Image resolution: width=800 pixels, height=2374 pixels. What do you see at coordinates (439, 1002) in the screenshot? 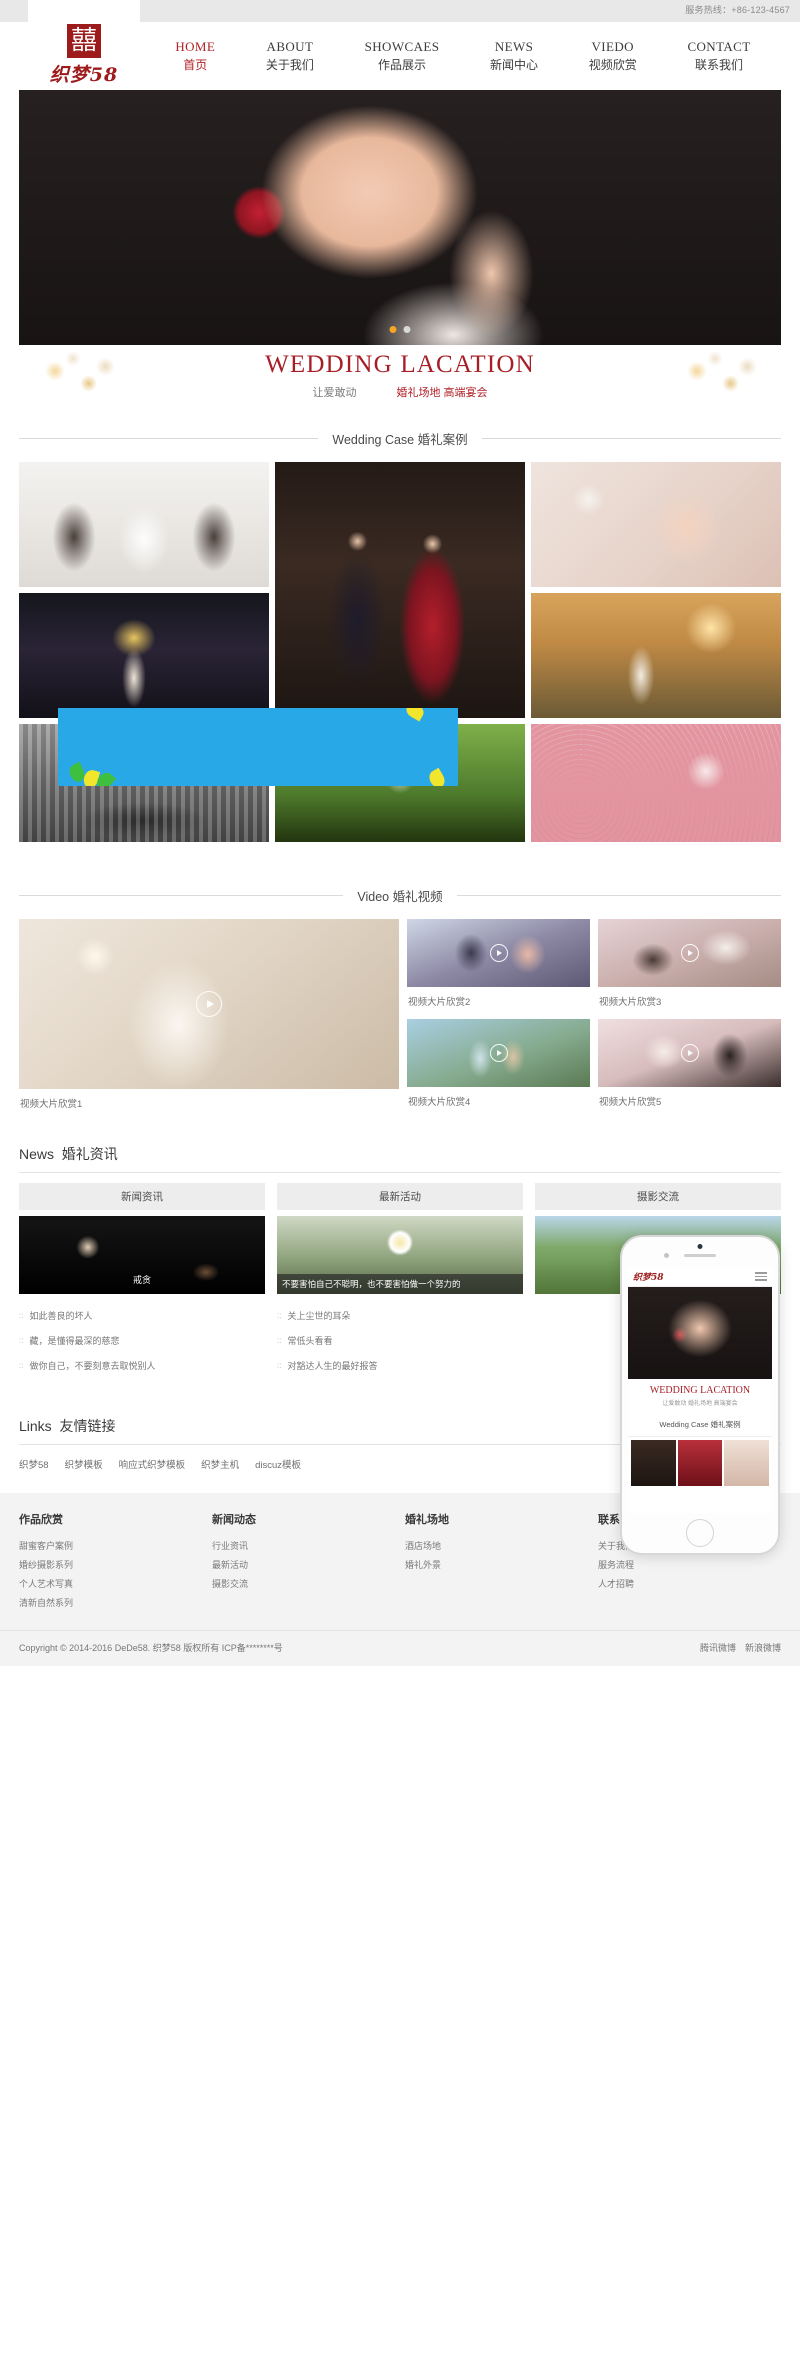
I see `video-item-2-caption: 视频大片欣赏2` at bounding box center [439, 1002].